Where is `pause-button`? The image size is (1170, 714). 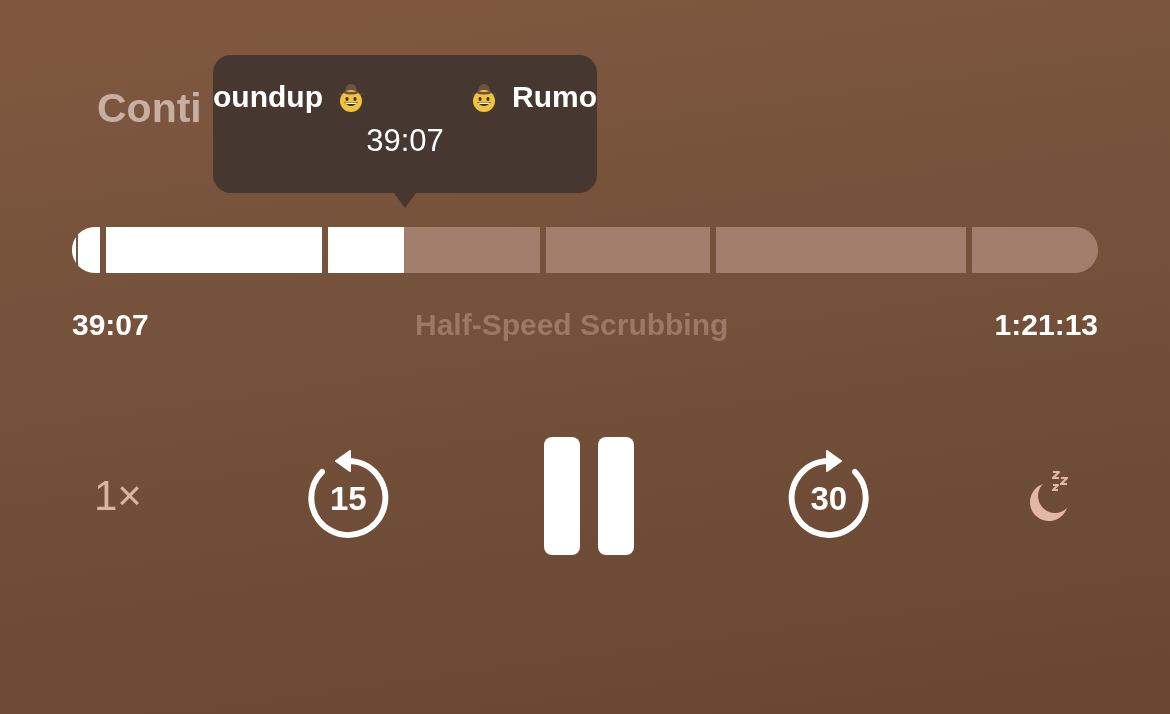
pause-button is located at coordinates (588, 496).